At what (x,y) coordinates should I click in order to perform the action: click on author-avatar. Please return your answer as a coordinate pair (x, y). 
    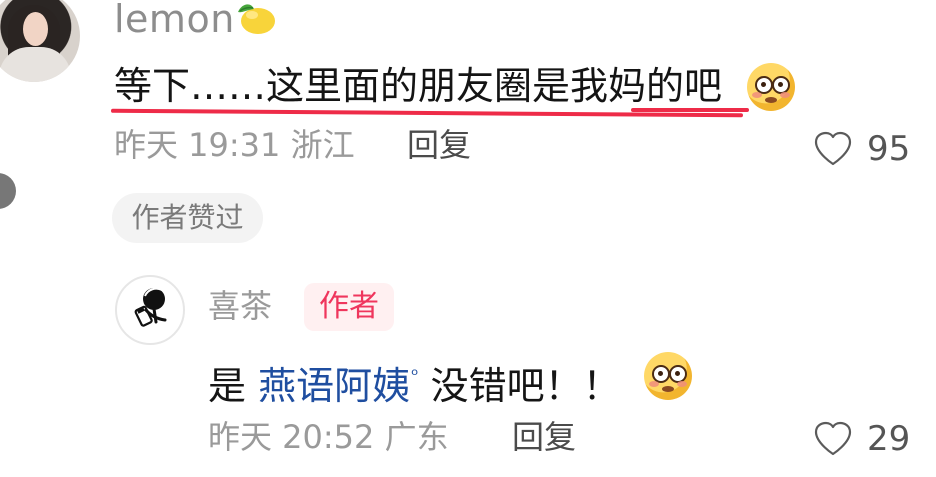
    Looking at the image, I should click on (150, 310).